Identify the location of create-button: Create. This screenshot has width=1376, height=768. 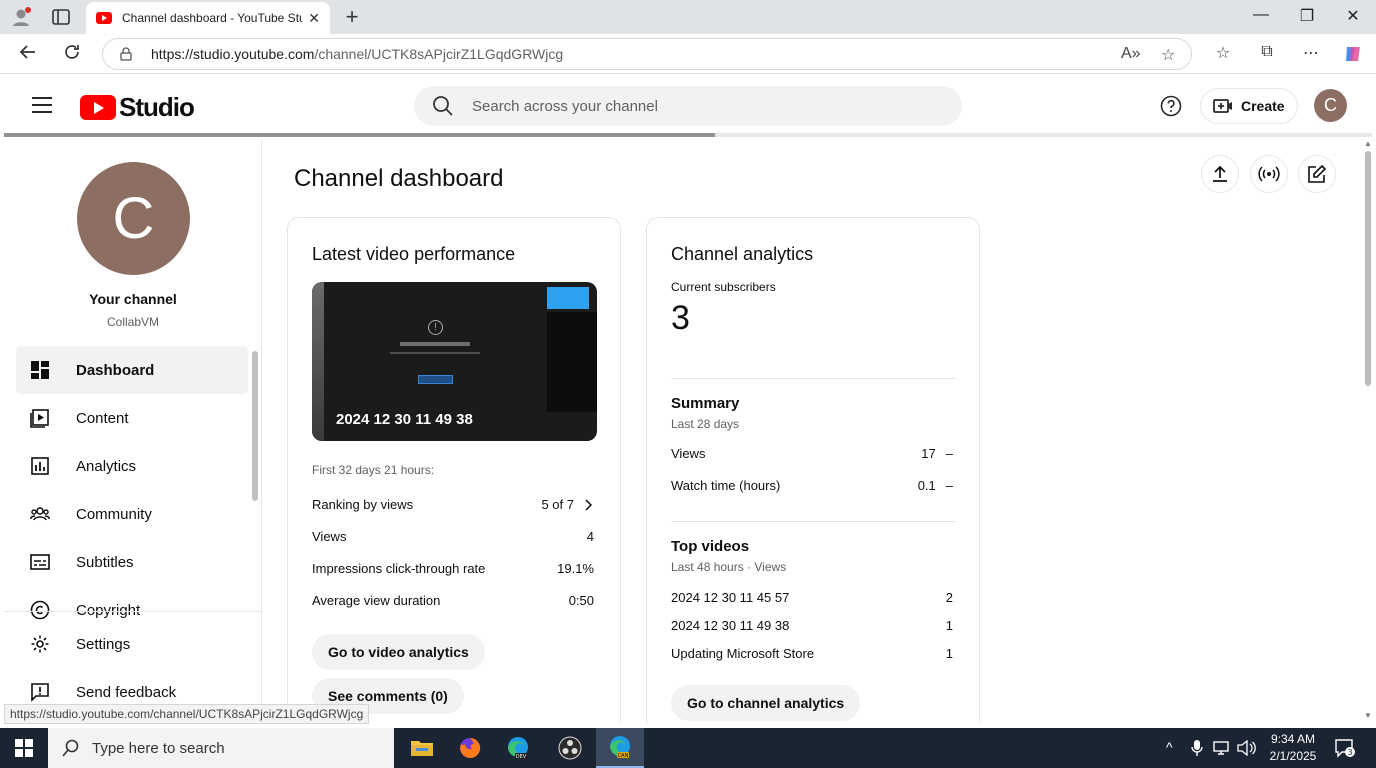
(1249, 106).